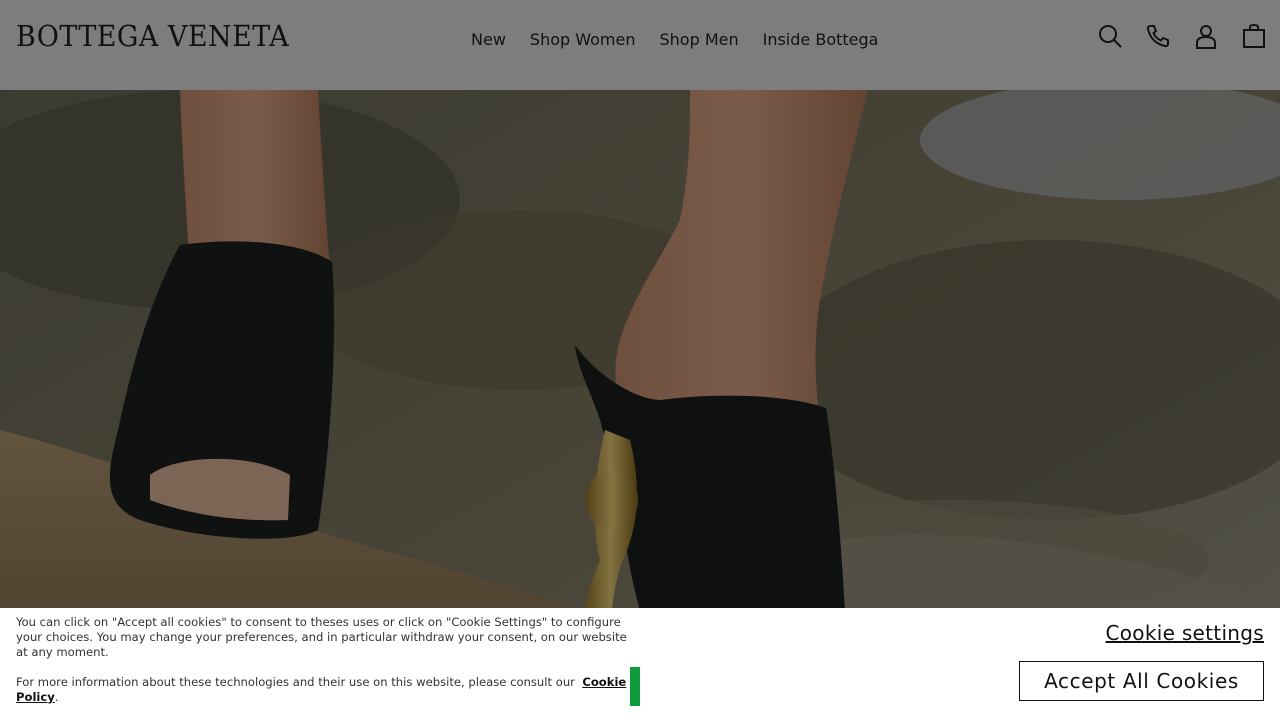  Describe the element at coordinates (821, 39) in the screenshot. I see `nav-item-inside-bottega: Inside Bottega` at that location.